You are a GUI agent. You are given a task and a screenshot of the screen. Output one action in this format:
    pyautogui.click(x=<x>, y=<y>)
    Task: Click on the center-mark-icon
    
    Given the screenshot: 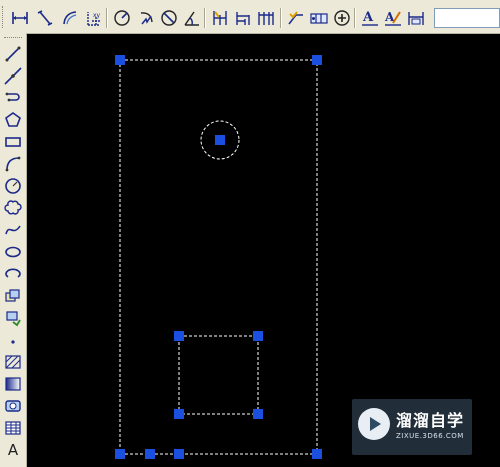 What is the action you would take?
    pyautogui.click(x=342, y=18)
    